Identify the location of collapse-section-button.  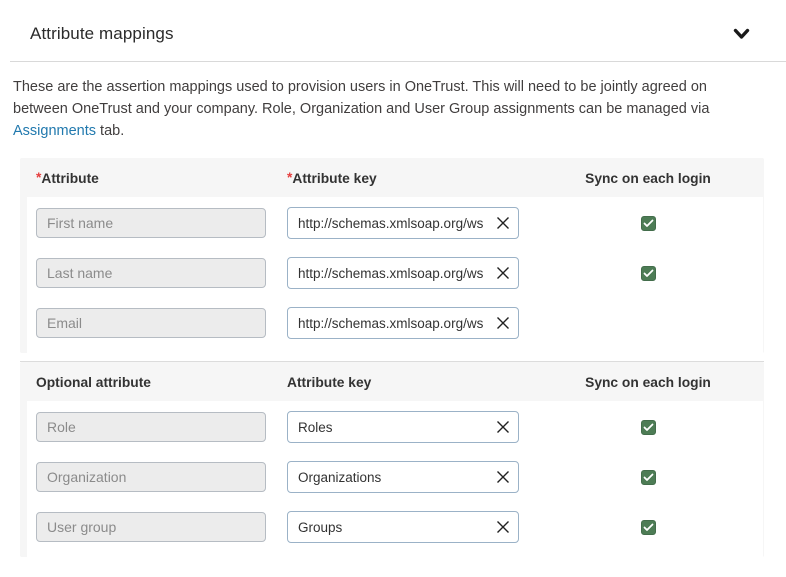
(741, 34).